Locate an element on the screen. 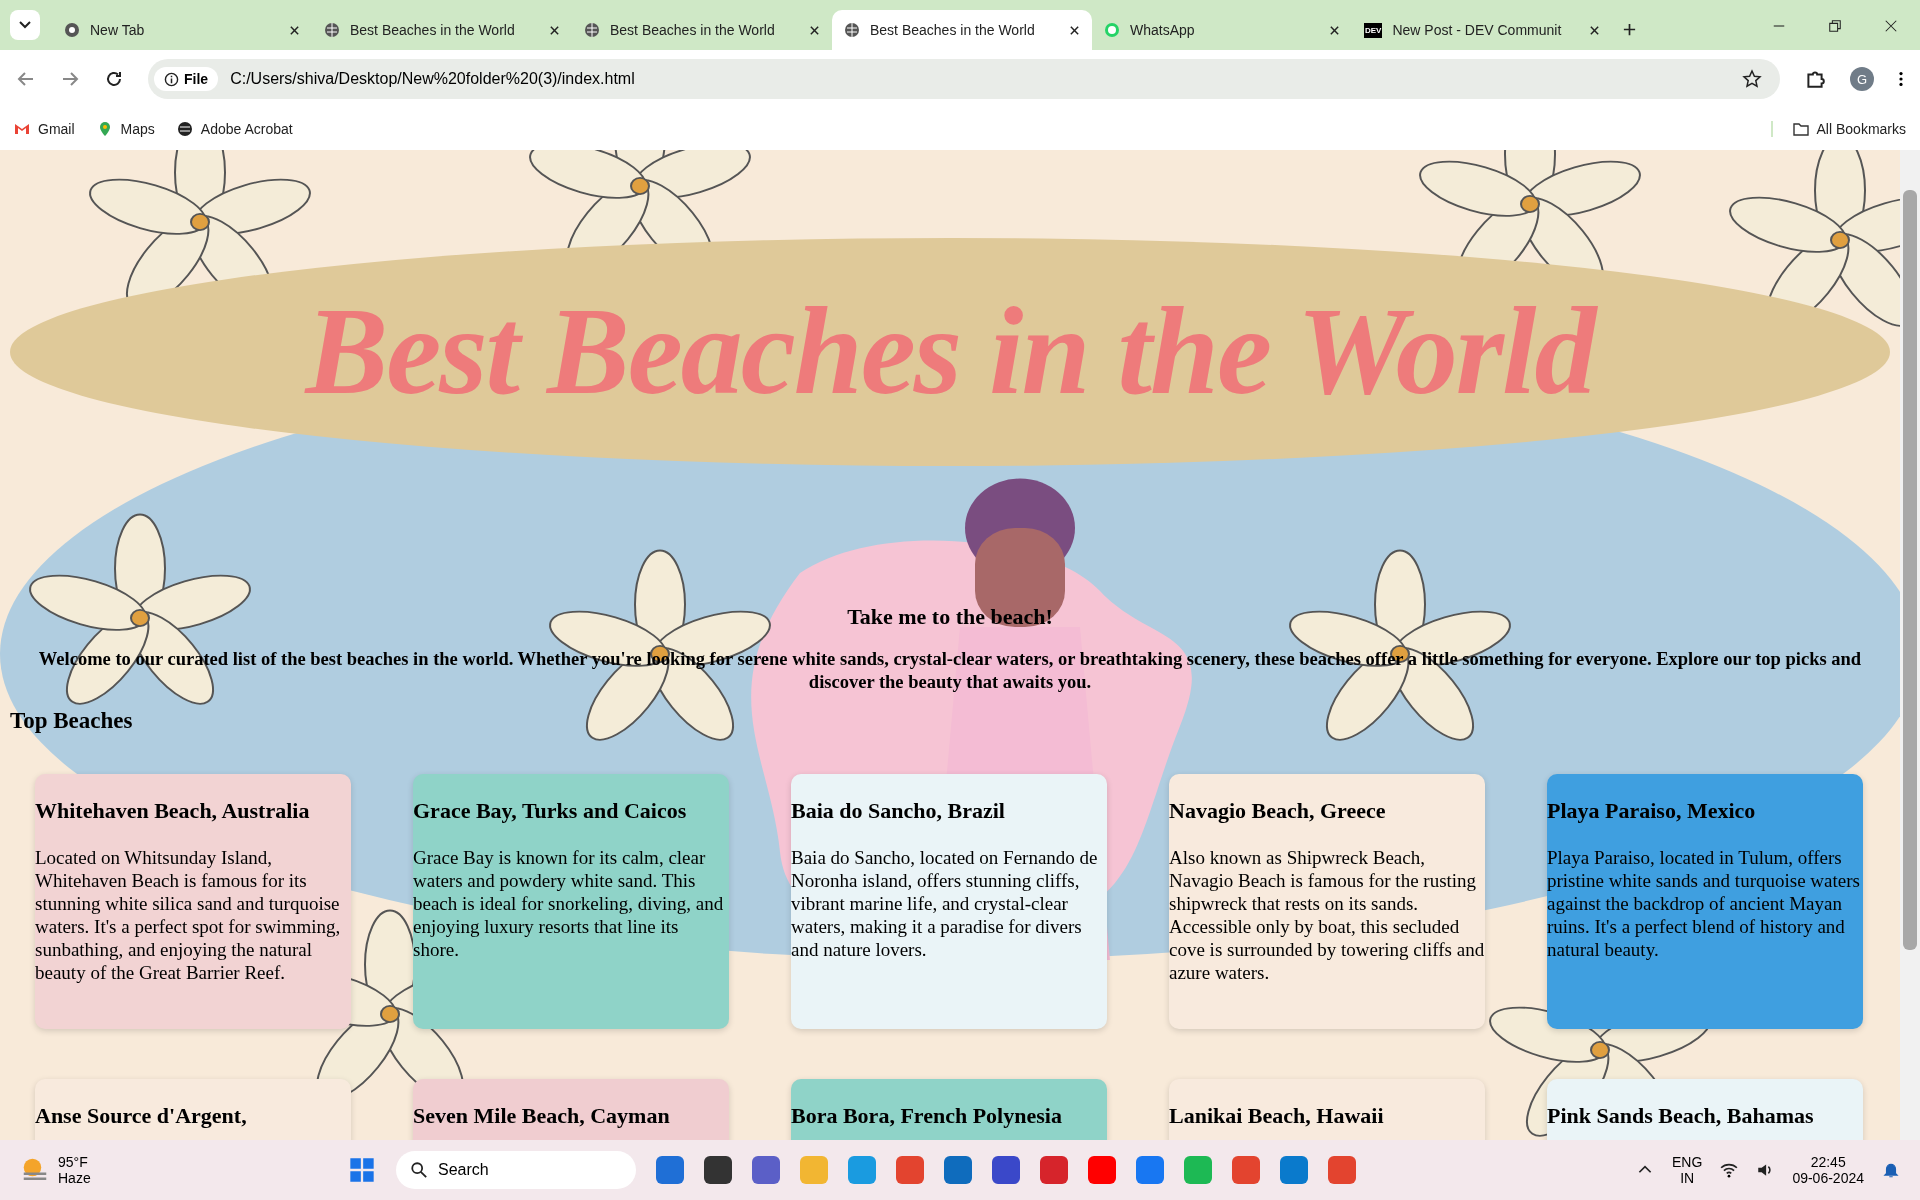 The height and width of the screenshot is (1200, 1920). chrome-icon is located at coordinates (72, 30).